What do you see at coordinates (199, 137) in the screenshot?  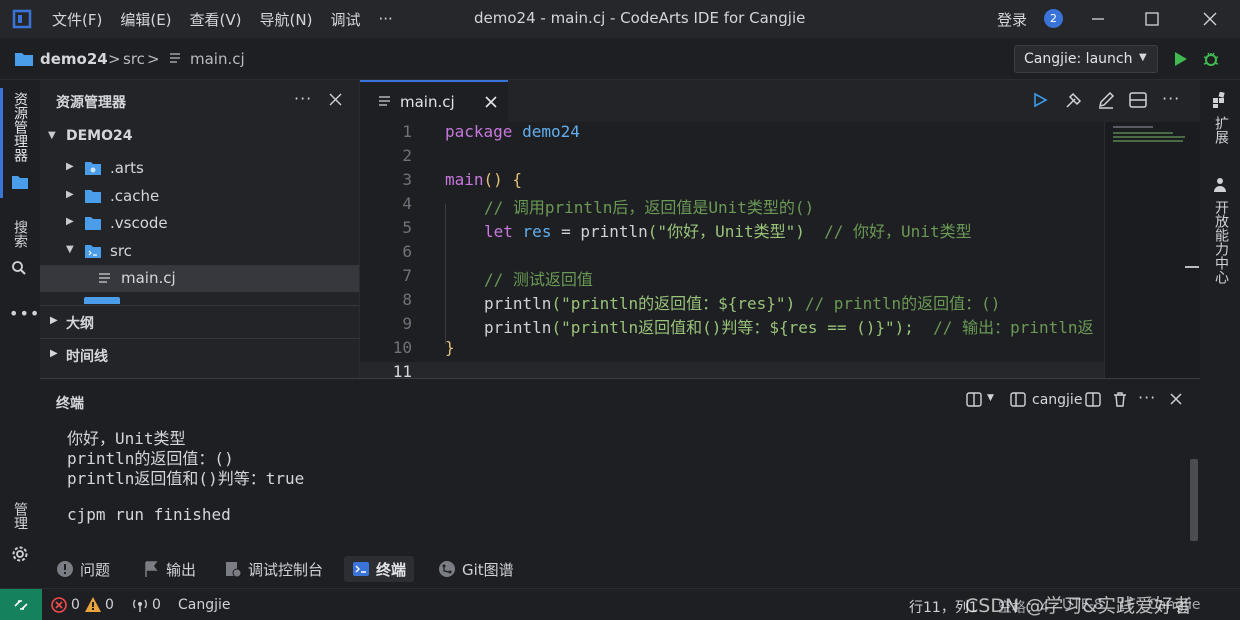 I see `tree-root: ▼ DEMO24` at bounding box center [199, 137].